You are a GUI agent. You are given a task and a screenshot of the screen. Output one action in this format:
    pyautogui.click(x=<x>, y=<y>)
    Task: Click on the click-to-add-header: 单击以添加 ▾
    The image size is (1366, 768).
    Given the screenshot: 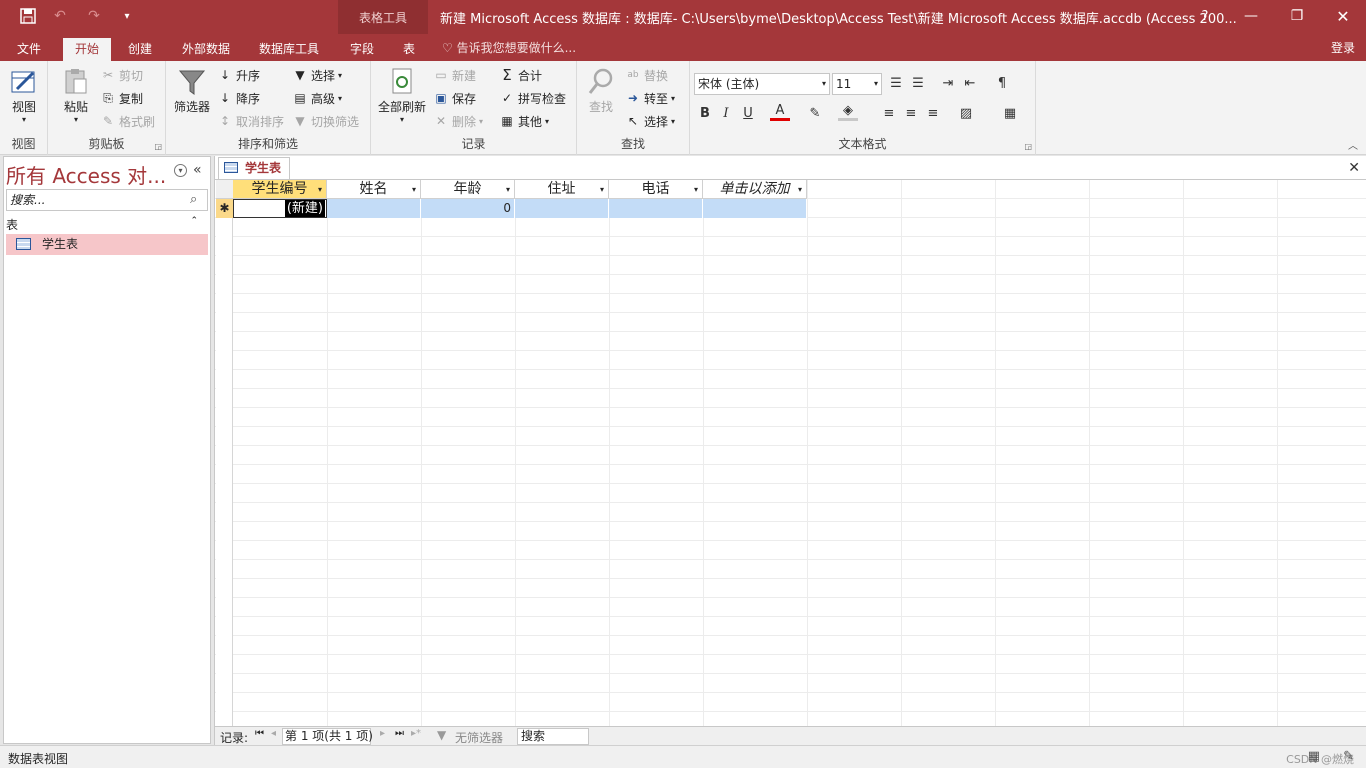 What is the action you would take?
    pyautogui.click(x=755, y=189)
    